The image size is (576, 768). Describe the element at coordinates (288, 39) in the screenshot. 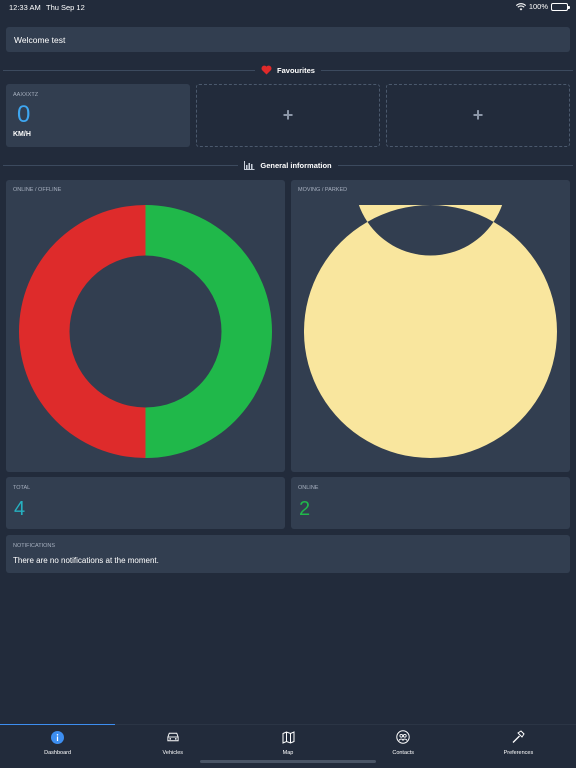

I see `welcome-banner: Welcome test` at that location.